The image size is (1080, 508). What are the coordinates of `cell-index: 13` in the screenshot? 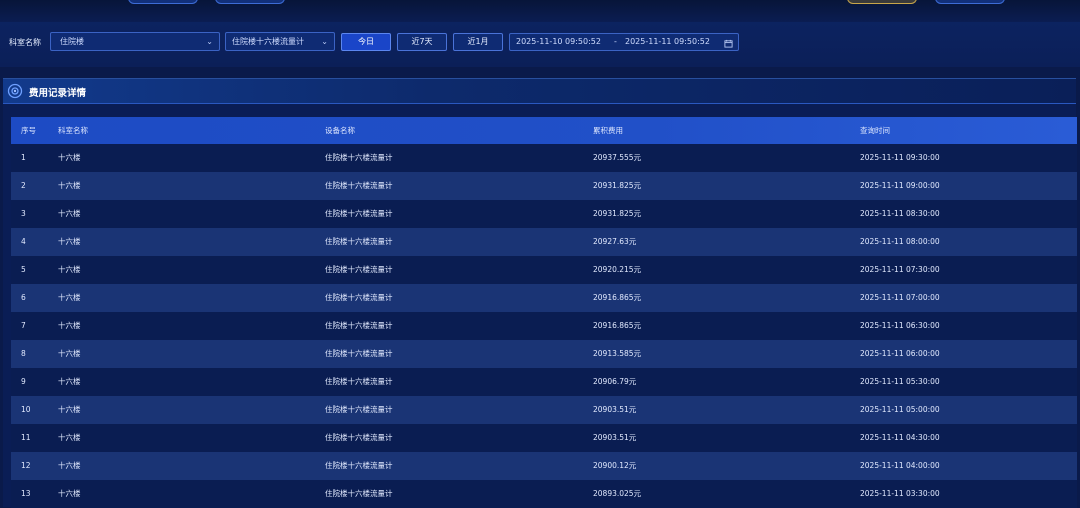 It's located at (26, 493).